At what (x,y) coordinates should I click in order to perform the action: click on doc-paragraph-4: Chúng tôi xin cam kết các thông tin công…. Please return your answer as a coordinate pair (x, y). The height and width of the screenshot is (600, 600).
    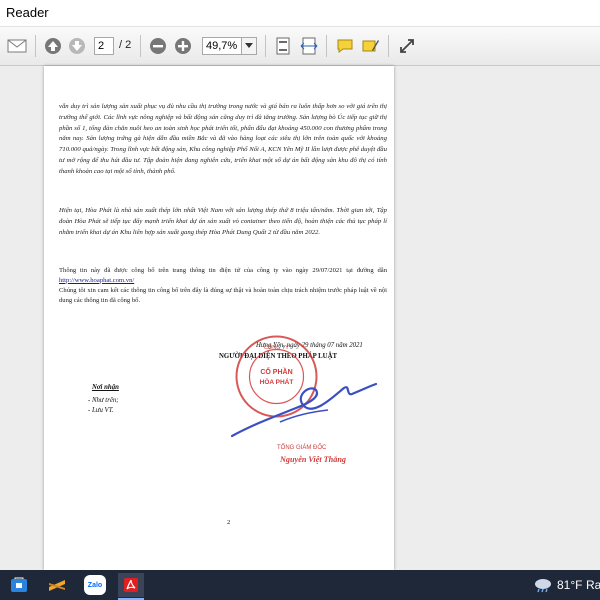
    Looking at the image, I should click on (223, 295).